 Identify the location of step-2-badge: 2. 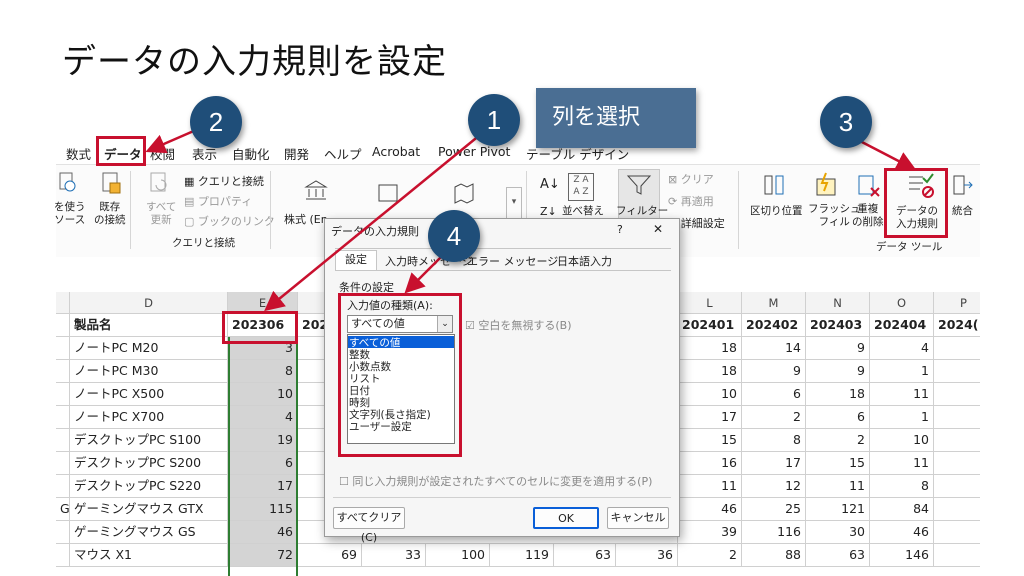
(216, 122).